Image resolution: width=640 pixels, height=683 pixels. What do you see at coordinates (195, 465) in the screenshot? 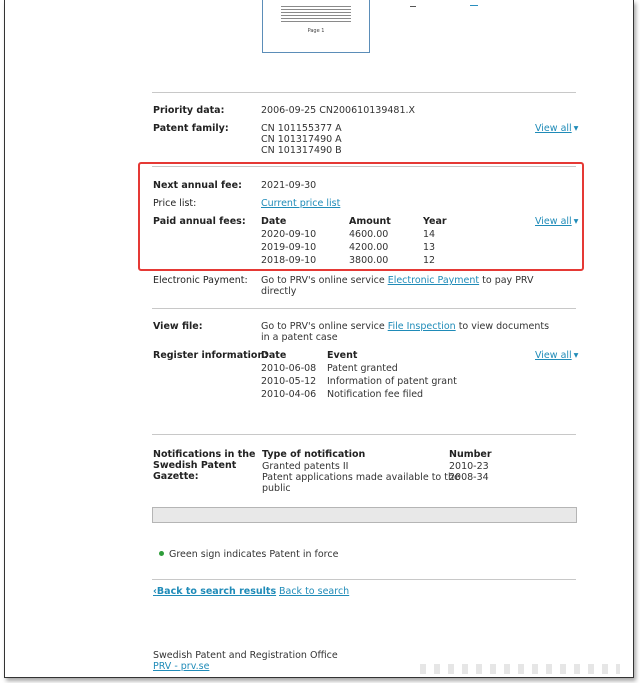
I see `notifications-label-line: Swedish Patent` at bounding box center [195, 465].